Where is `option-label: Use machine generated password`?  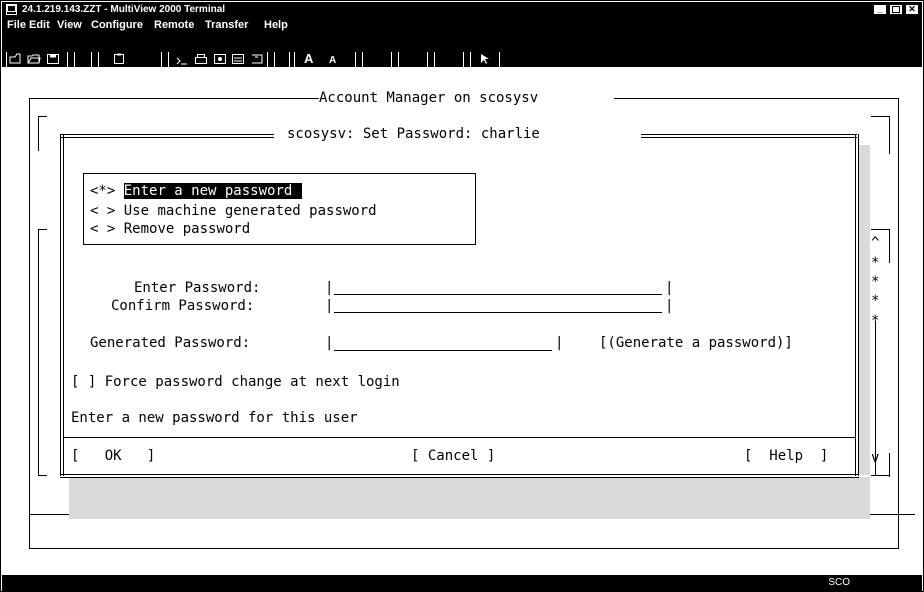
option-label: Use machine generated password is located at coordinates (250, 211).